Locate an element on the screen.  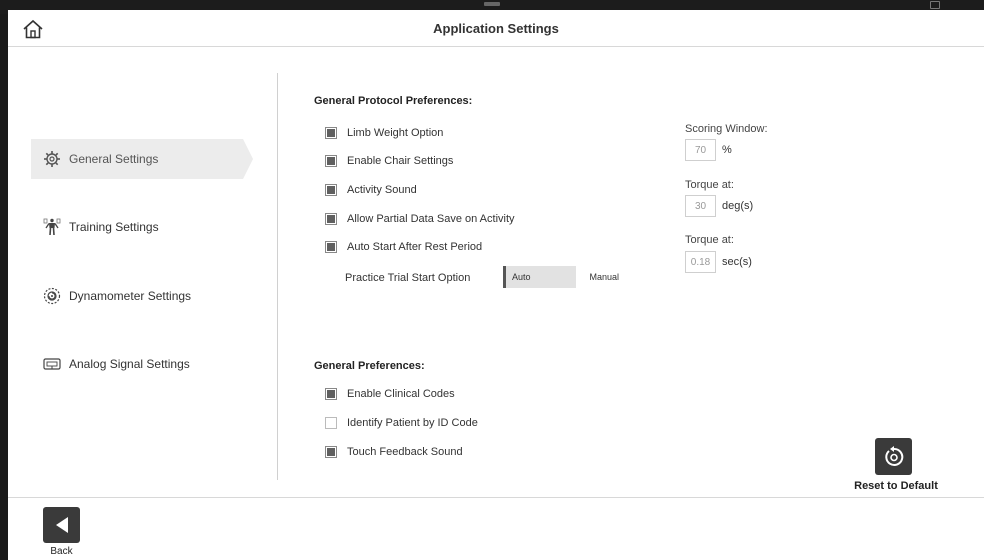
checkbox-label: Enable Chair Settings is located at coordinates (400, 161).